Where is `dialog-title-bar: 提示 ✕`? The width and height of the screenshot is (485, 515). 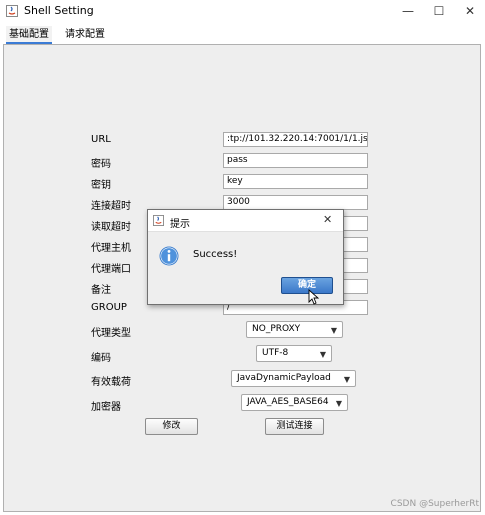
dialog-title-bar: 提示 ✕ is located at coordinates (245, 221).